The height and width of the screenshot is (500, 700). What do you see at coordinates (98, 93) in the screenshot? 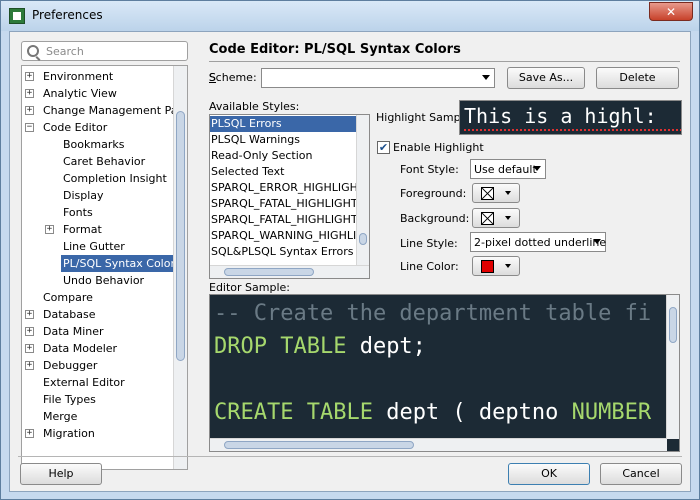
I see `tree-item: + Analytic View` at bounding box center [98, 93].